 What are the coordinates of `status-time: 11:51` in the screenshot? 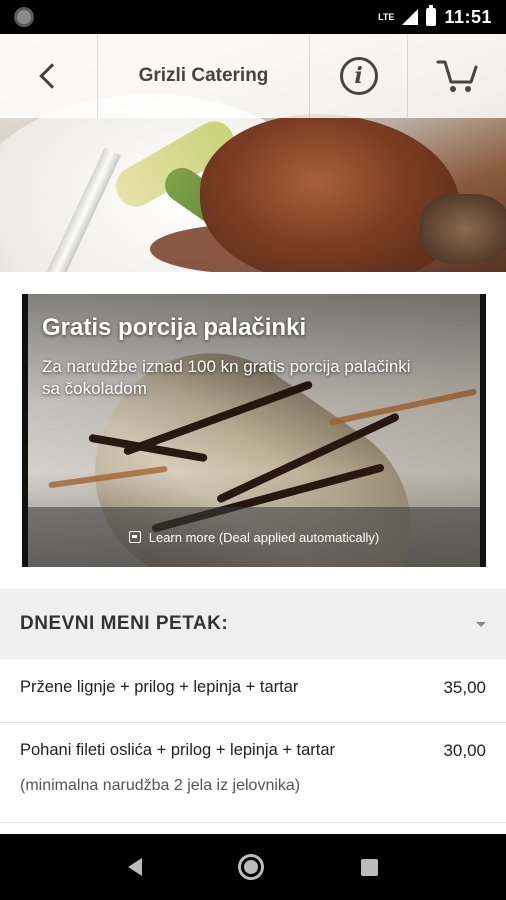 It's located at (468, 16).